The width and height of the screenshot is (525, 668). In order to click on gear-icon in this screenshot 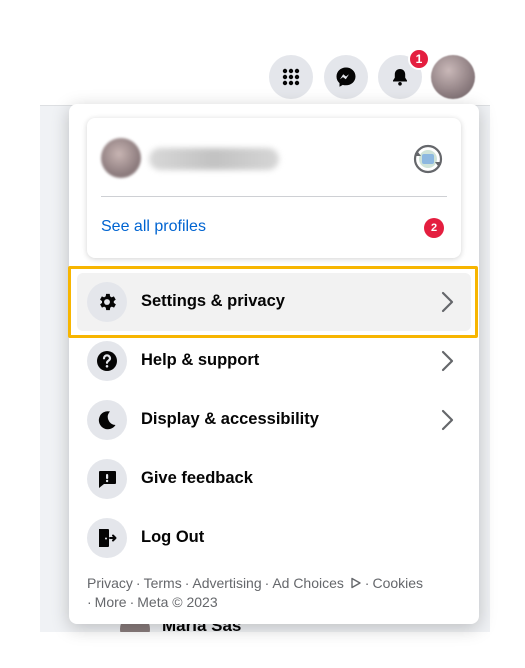, I will do `click(108, 302)`.